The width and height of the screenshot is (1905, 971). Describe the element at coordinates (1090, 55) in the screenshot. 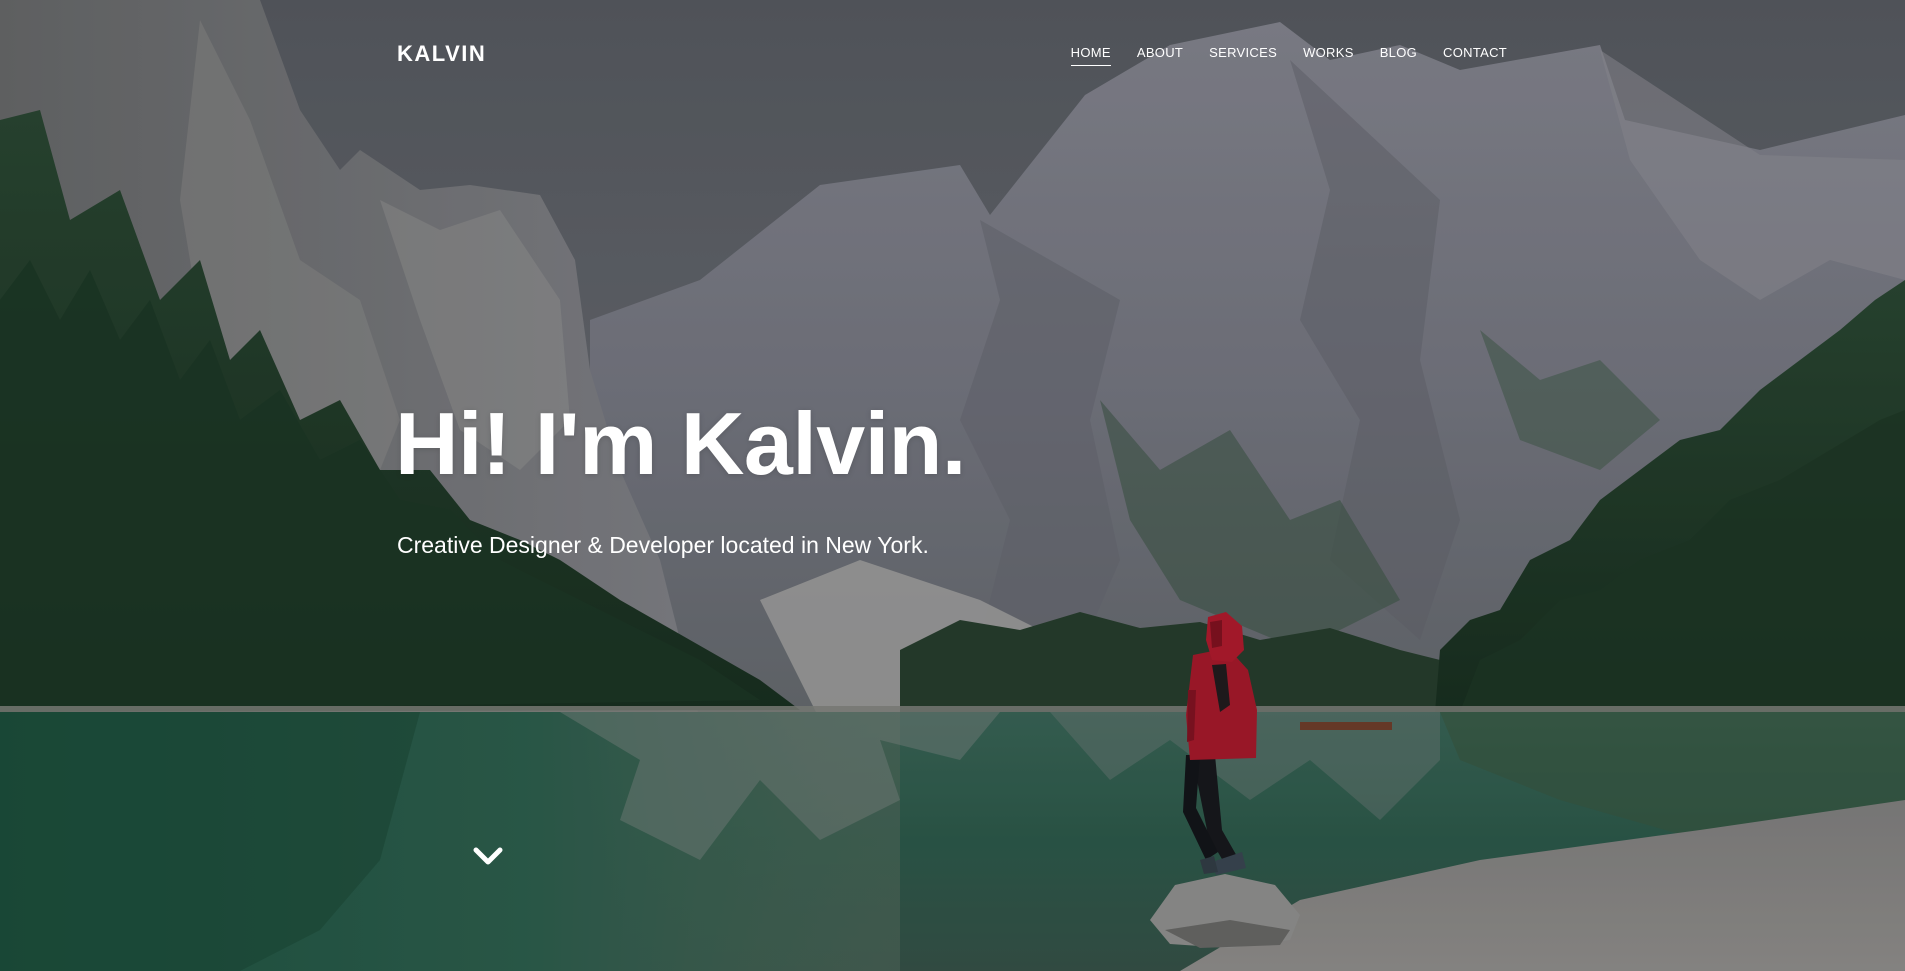

I see `nav-item-home: HOME` at that location.